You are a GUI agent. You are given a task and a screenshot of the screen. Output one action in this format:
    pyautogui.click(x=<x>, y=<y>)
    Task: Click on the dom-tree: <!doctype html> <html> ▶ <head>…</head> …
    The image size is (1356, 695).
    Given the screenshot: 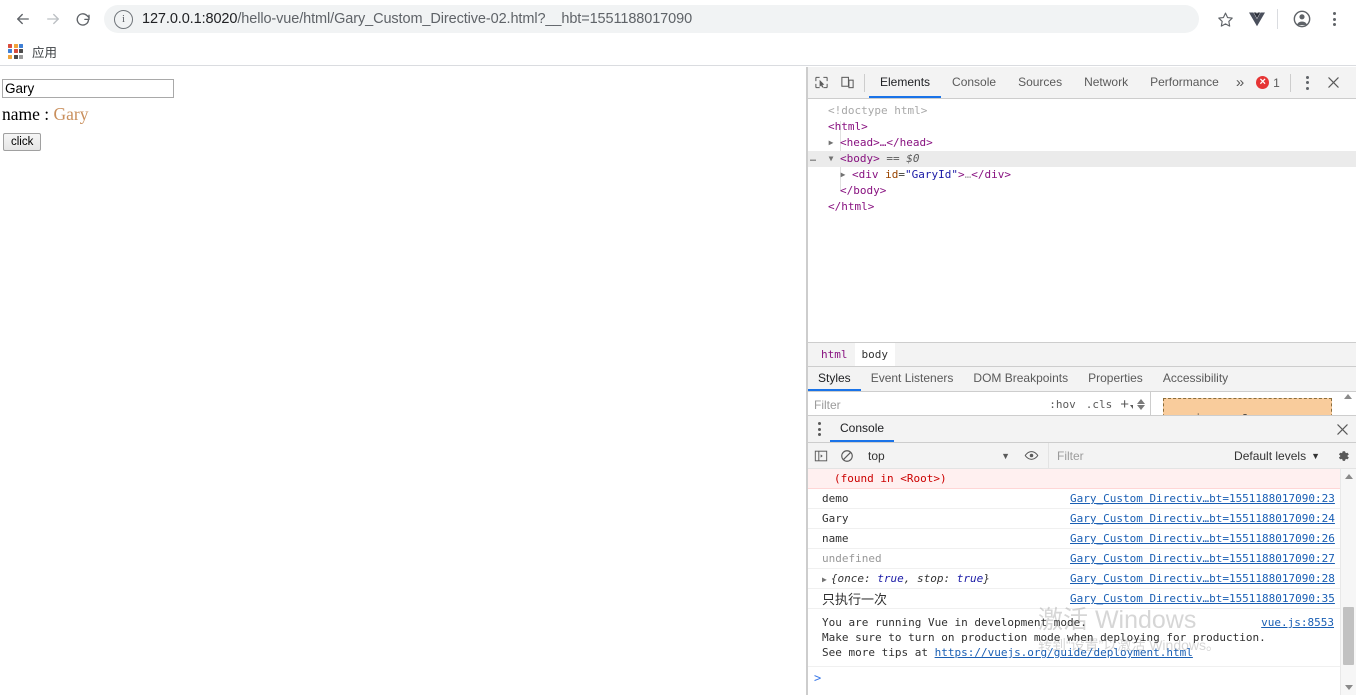 What is the action you would take?
    pyautogui.click(x=1082, y=220)
    